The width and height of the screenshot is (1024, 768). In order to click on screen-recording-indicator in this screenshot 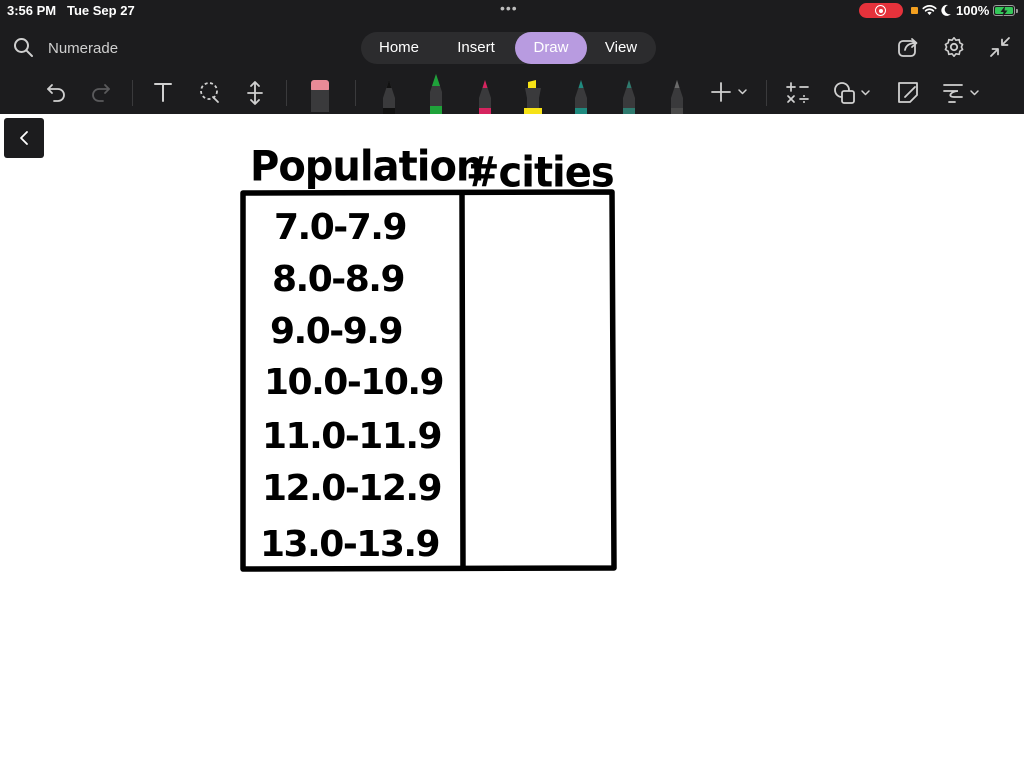, I will do `click(881, 10)`.